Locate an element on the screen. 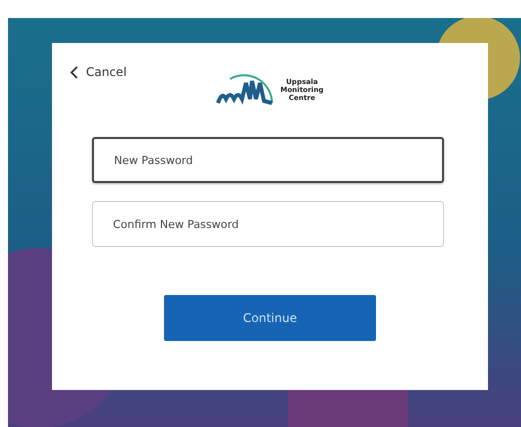 This screenshot has height=427, width=521. cancel-link: Cancel is located at coordinates (98, 72).